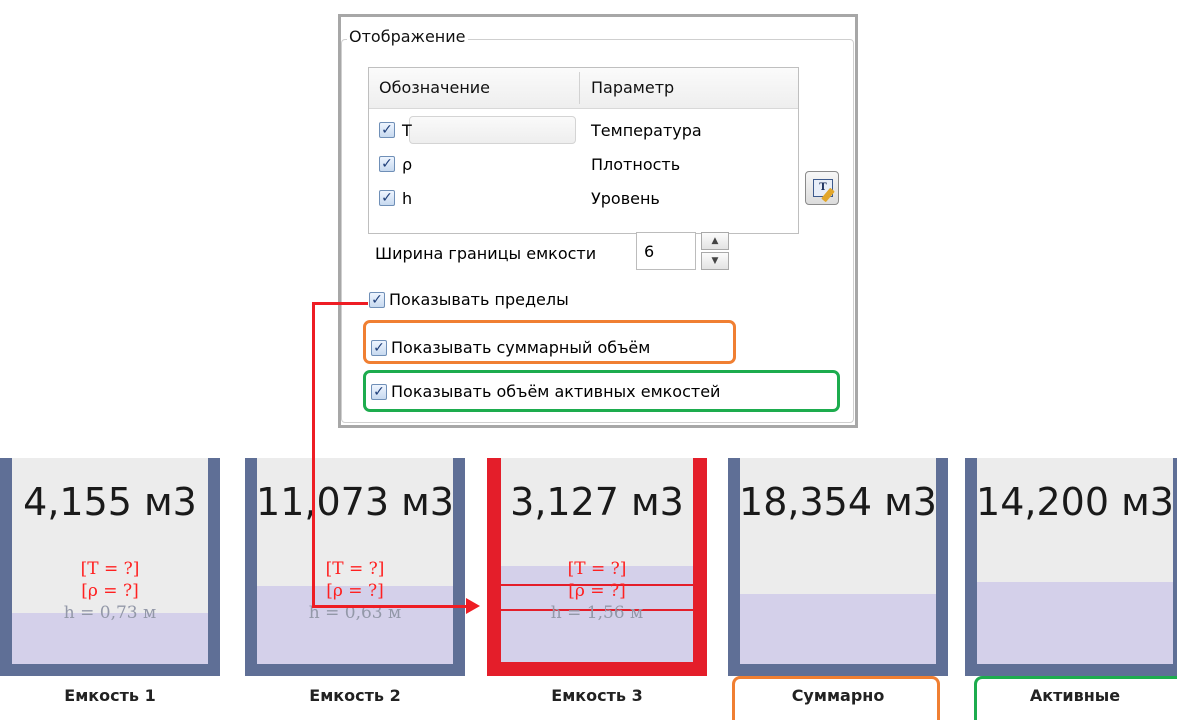 The image size is (1177, 720). I want to click on spin-down-button: ▼, so click(715, 261).